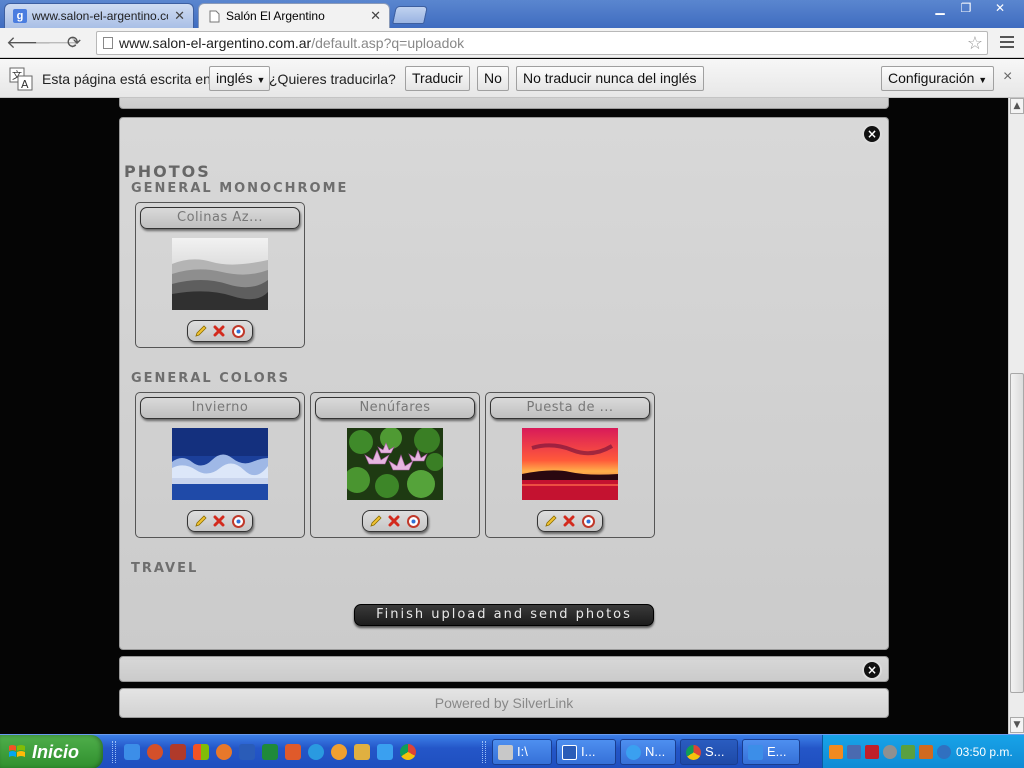 The image size is (1024, 768). I want to click on close-infobar-icon: ×, so click(1007, 77).